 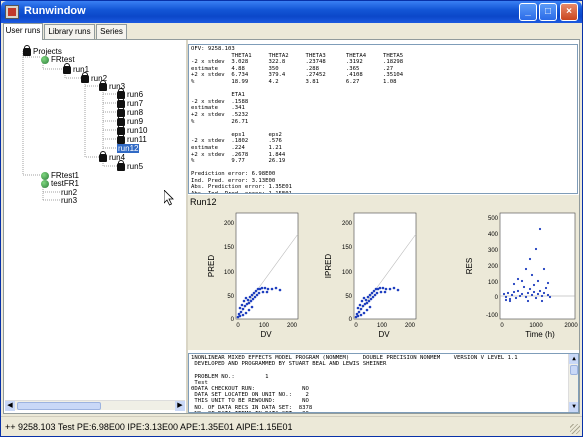 What do you see at coordinates (132, 138) in the screenshot?
I see `tree-node: run11` at bounding box center [132, 138].